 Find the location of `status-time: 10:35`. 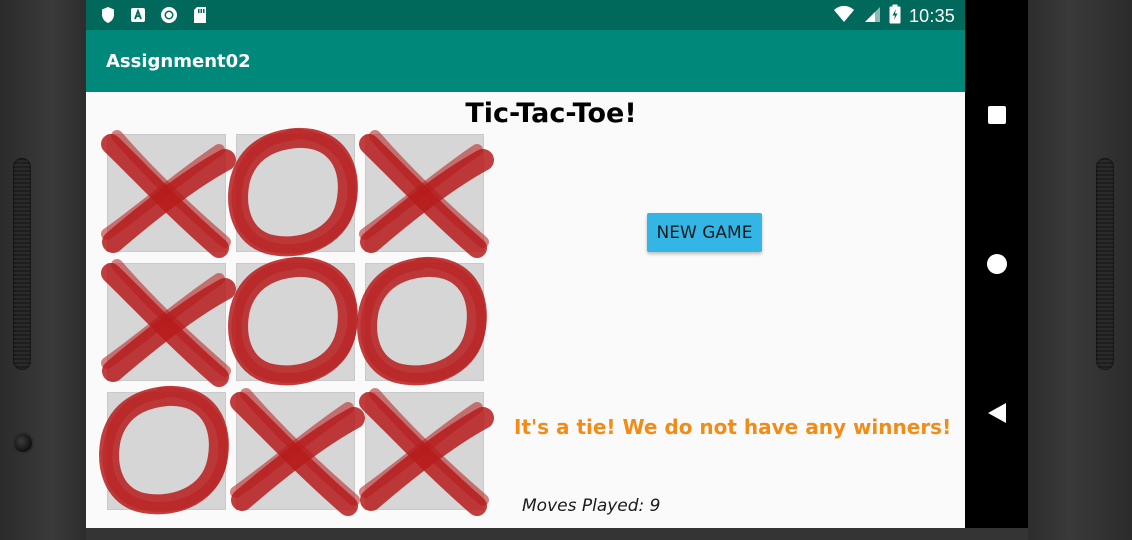

status-time: 10:35 is located at coordinates (931, 16).